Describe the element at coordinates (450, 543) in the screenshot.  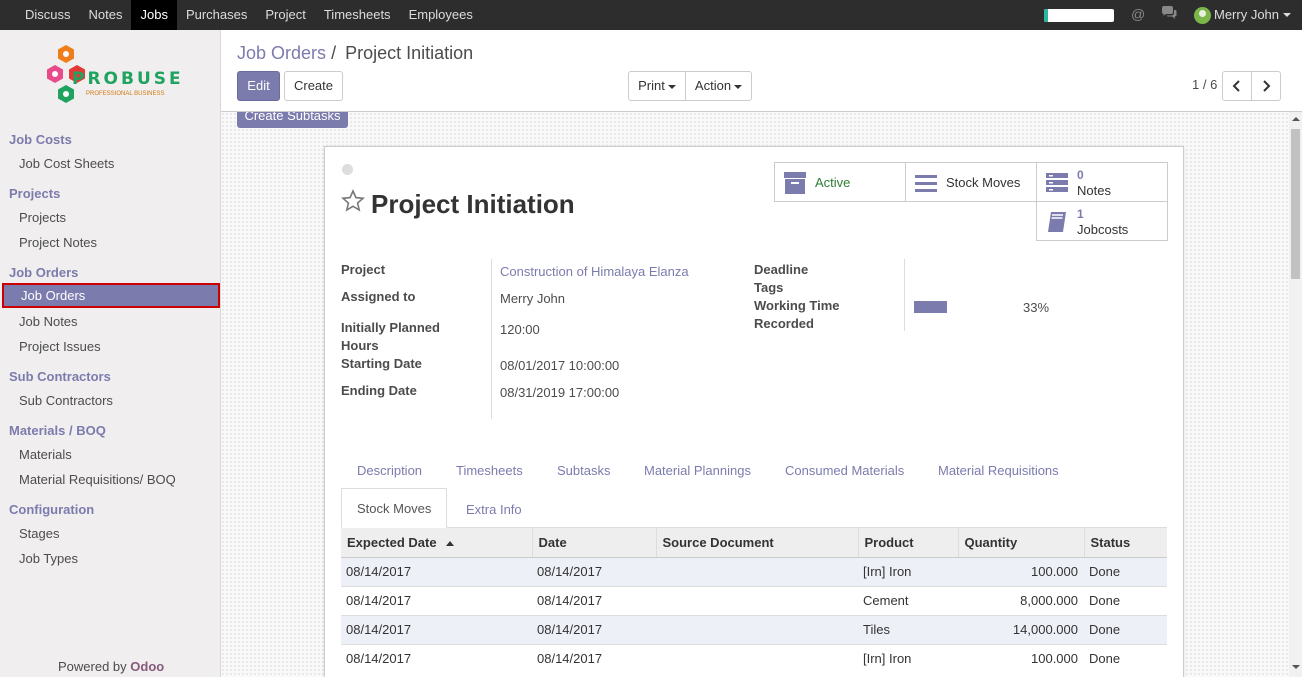
I see `sort-ascending-icon` at that location.